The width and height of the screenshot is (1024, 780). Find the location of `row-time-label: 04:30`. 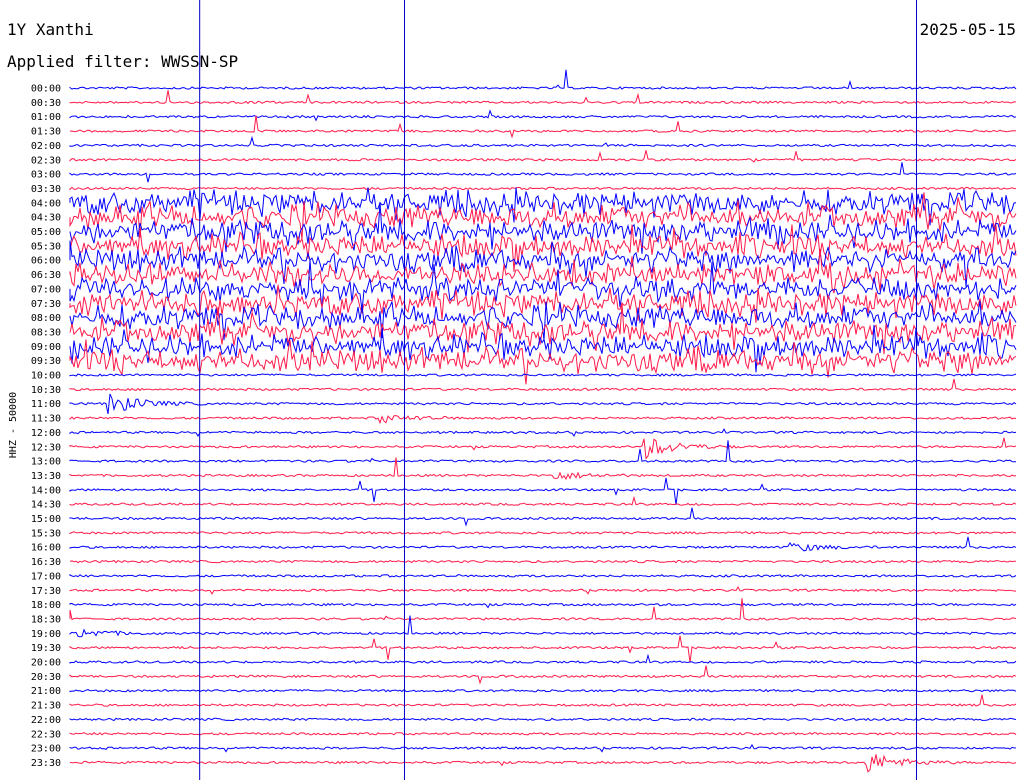

row-time-label: 04:30 is located at coordinates (46, 218).